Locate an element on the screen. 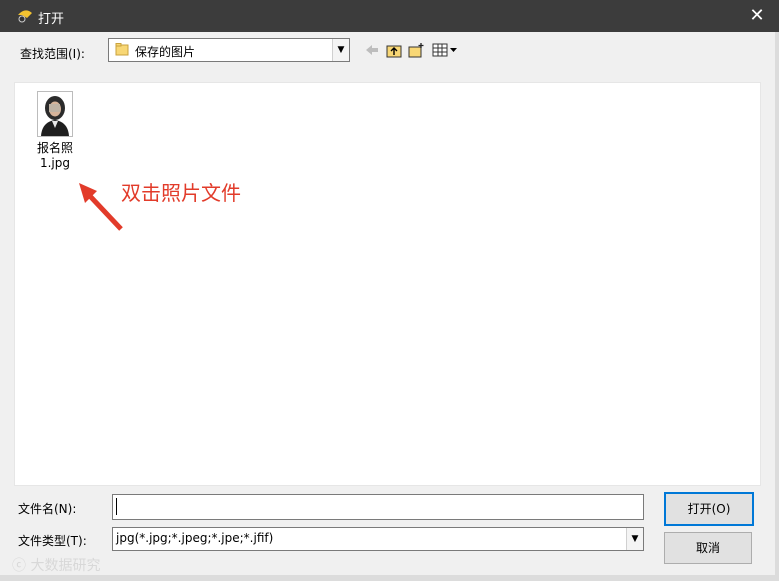 The image size is (779, 581). watermark-logo-icon: ⓒ is located at coordinates (19, 566).